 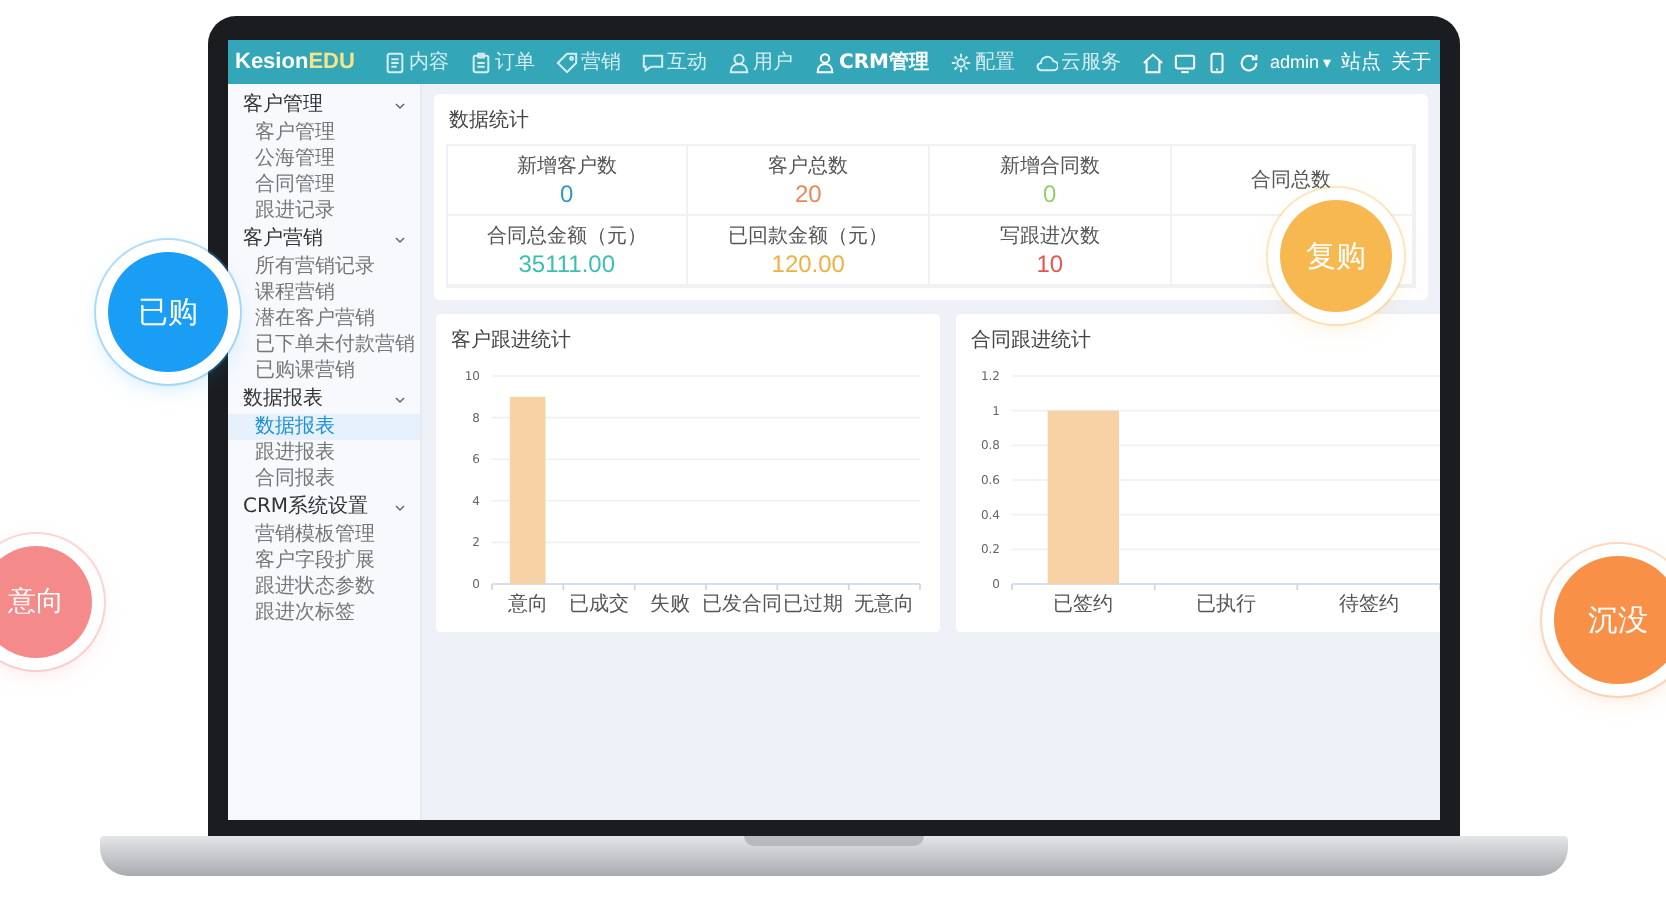 I want to click on axis-category-label: 已成交, so click(x=598, y=605).